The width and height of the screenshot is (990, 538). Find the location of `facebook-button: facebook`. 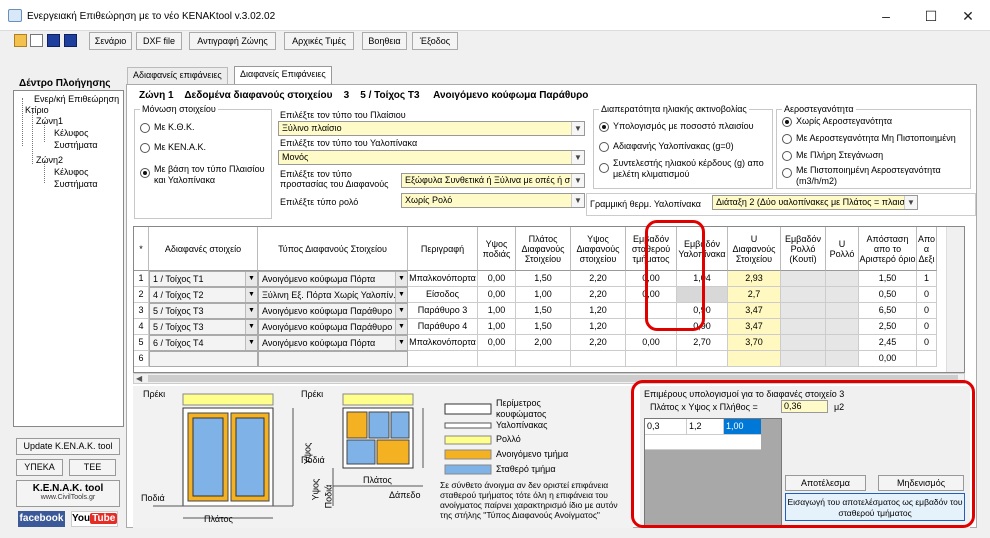

facebook-button: facebook is located at coordinates (41, 519).